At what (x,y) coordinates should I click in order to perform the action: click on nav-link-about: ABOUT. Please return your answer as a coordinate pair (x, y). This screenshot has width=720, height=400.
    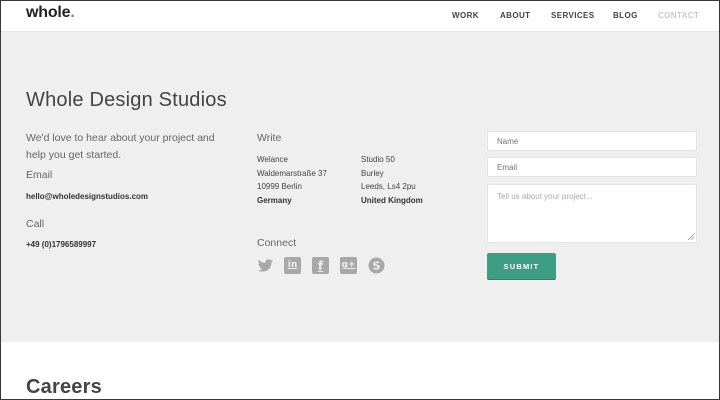
    Looking at the image, I should click on (515, 15).